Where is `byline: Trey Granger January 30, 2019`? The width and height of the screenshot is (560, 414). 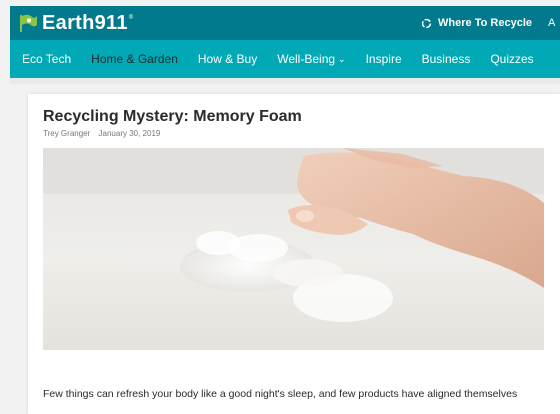
byline: Trey Granger January 30, 2019 is located at coordinates (101, 133).